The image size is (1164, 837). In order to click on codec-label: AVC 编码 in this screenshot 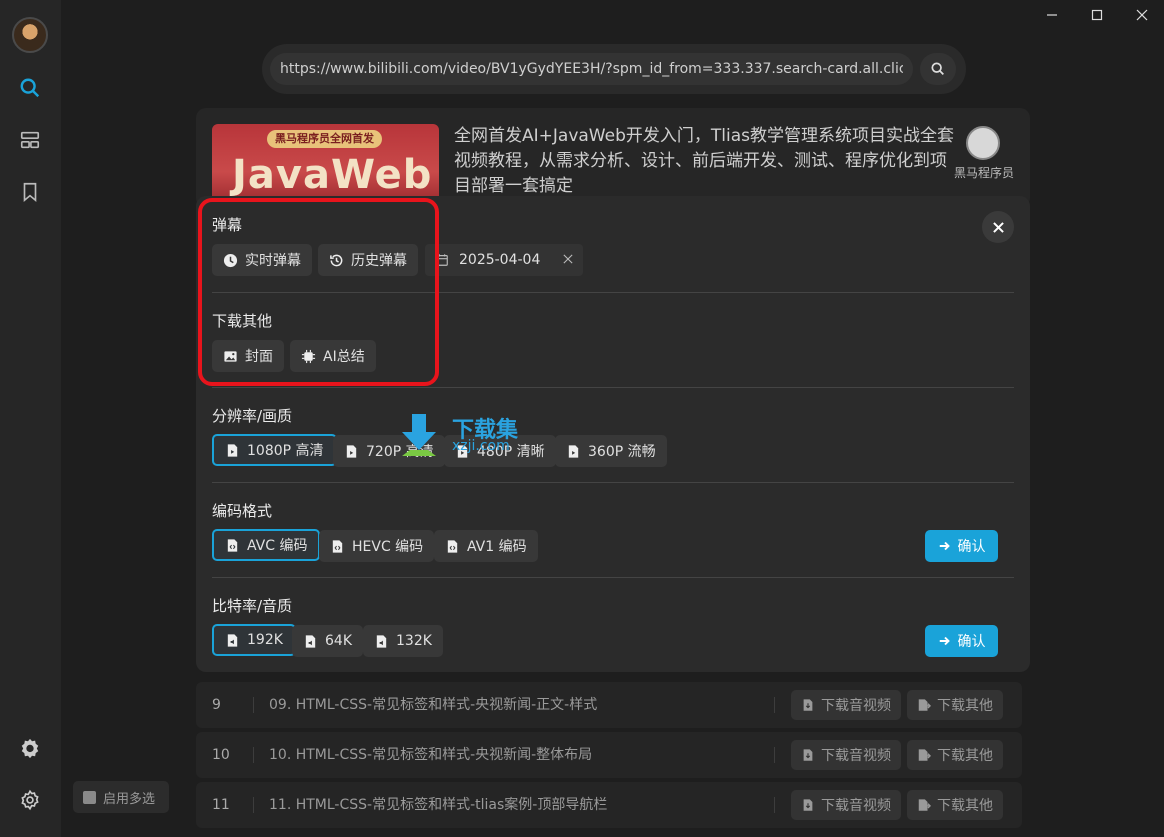, I will do `click(277, 546)`.